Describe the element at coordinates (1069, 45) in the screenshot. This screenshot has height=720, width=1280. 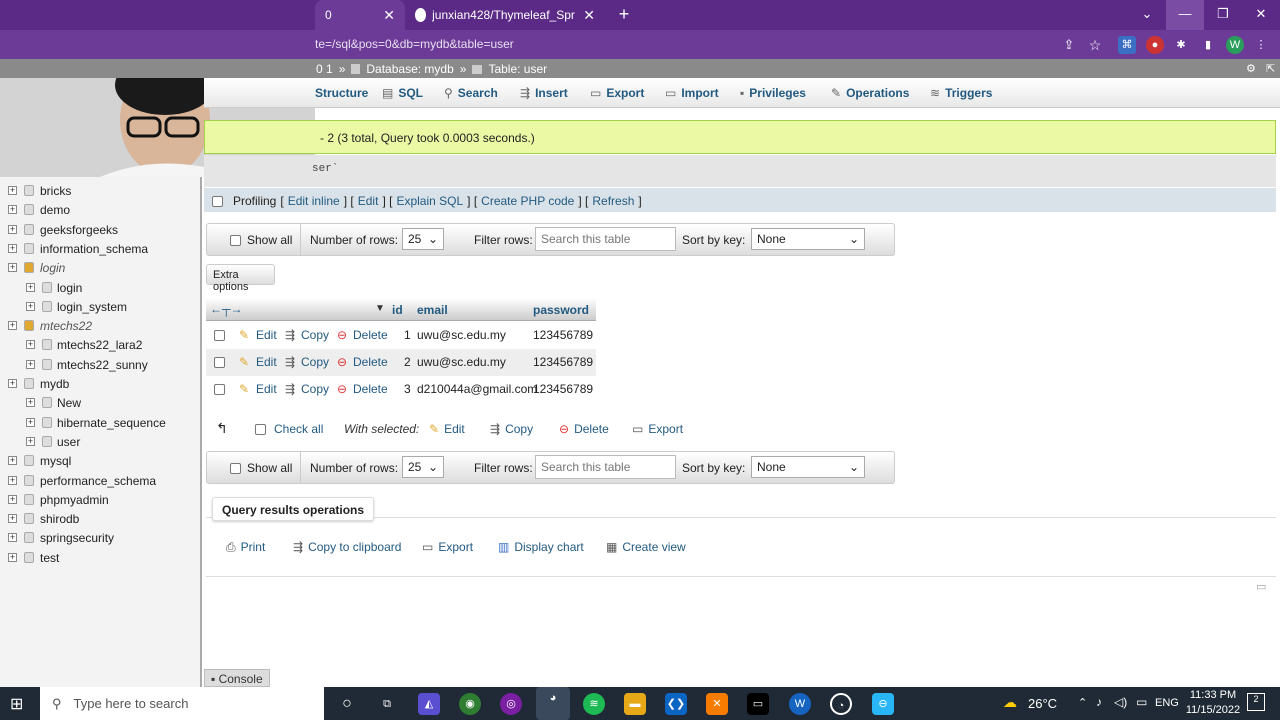
I see `share-icon: ⇪` at that location.